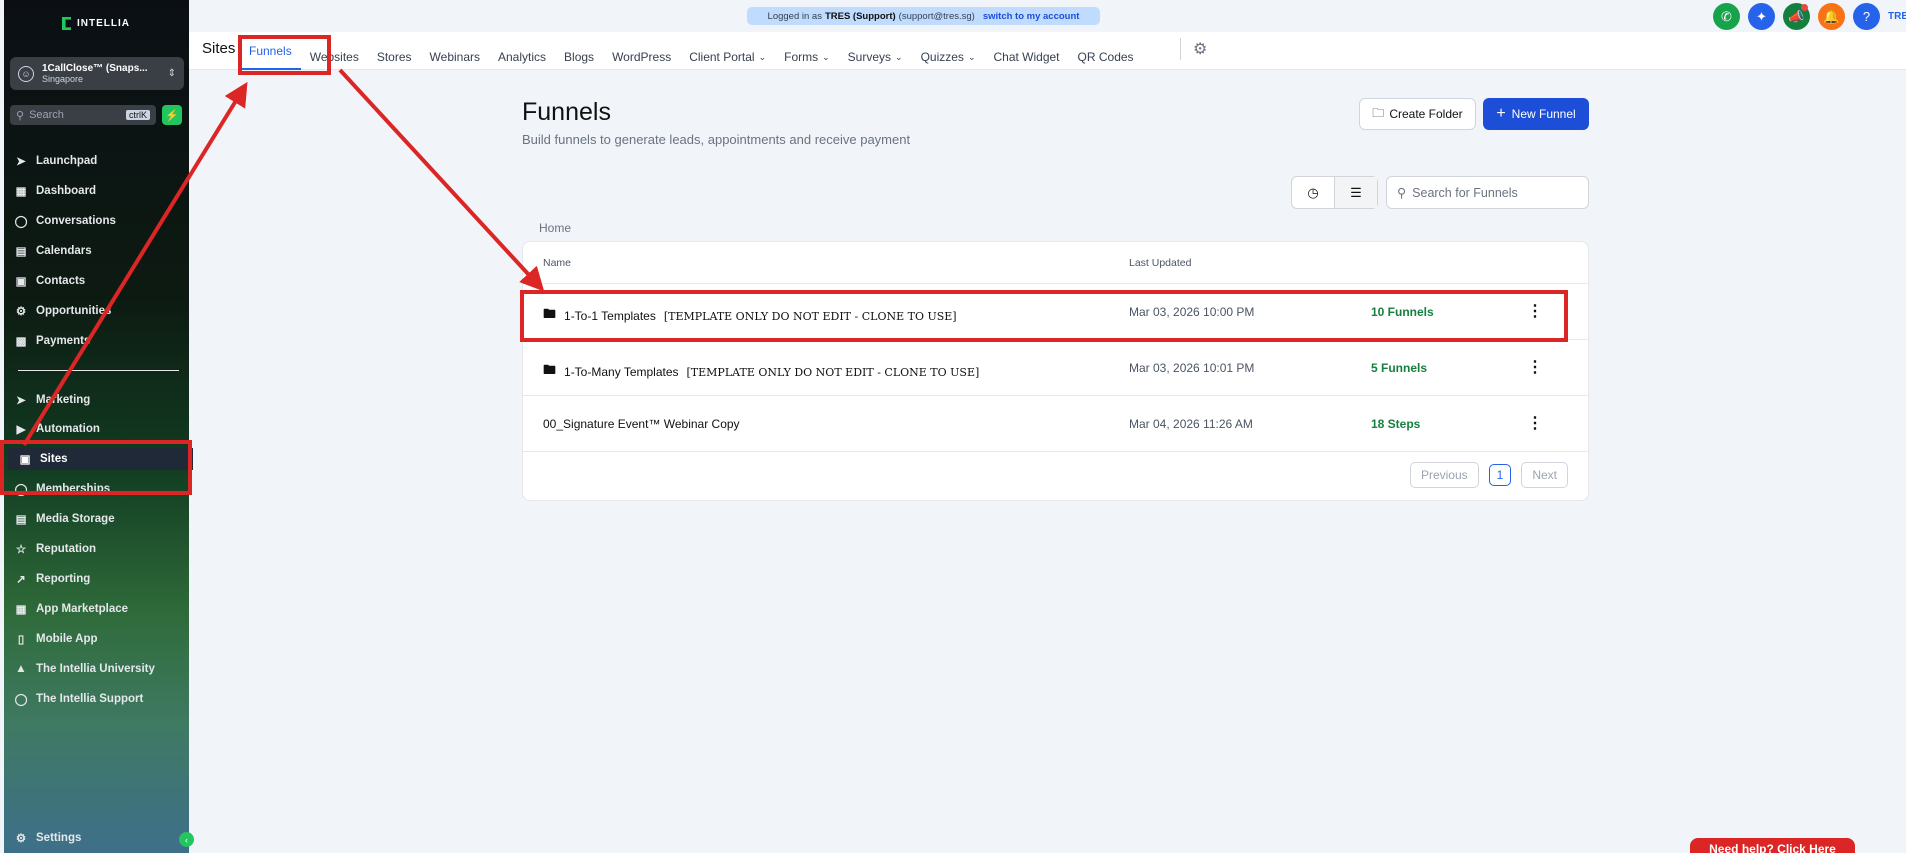  I want to click on megaphone-icon: 📣, so click(1796, 16).